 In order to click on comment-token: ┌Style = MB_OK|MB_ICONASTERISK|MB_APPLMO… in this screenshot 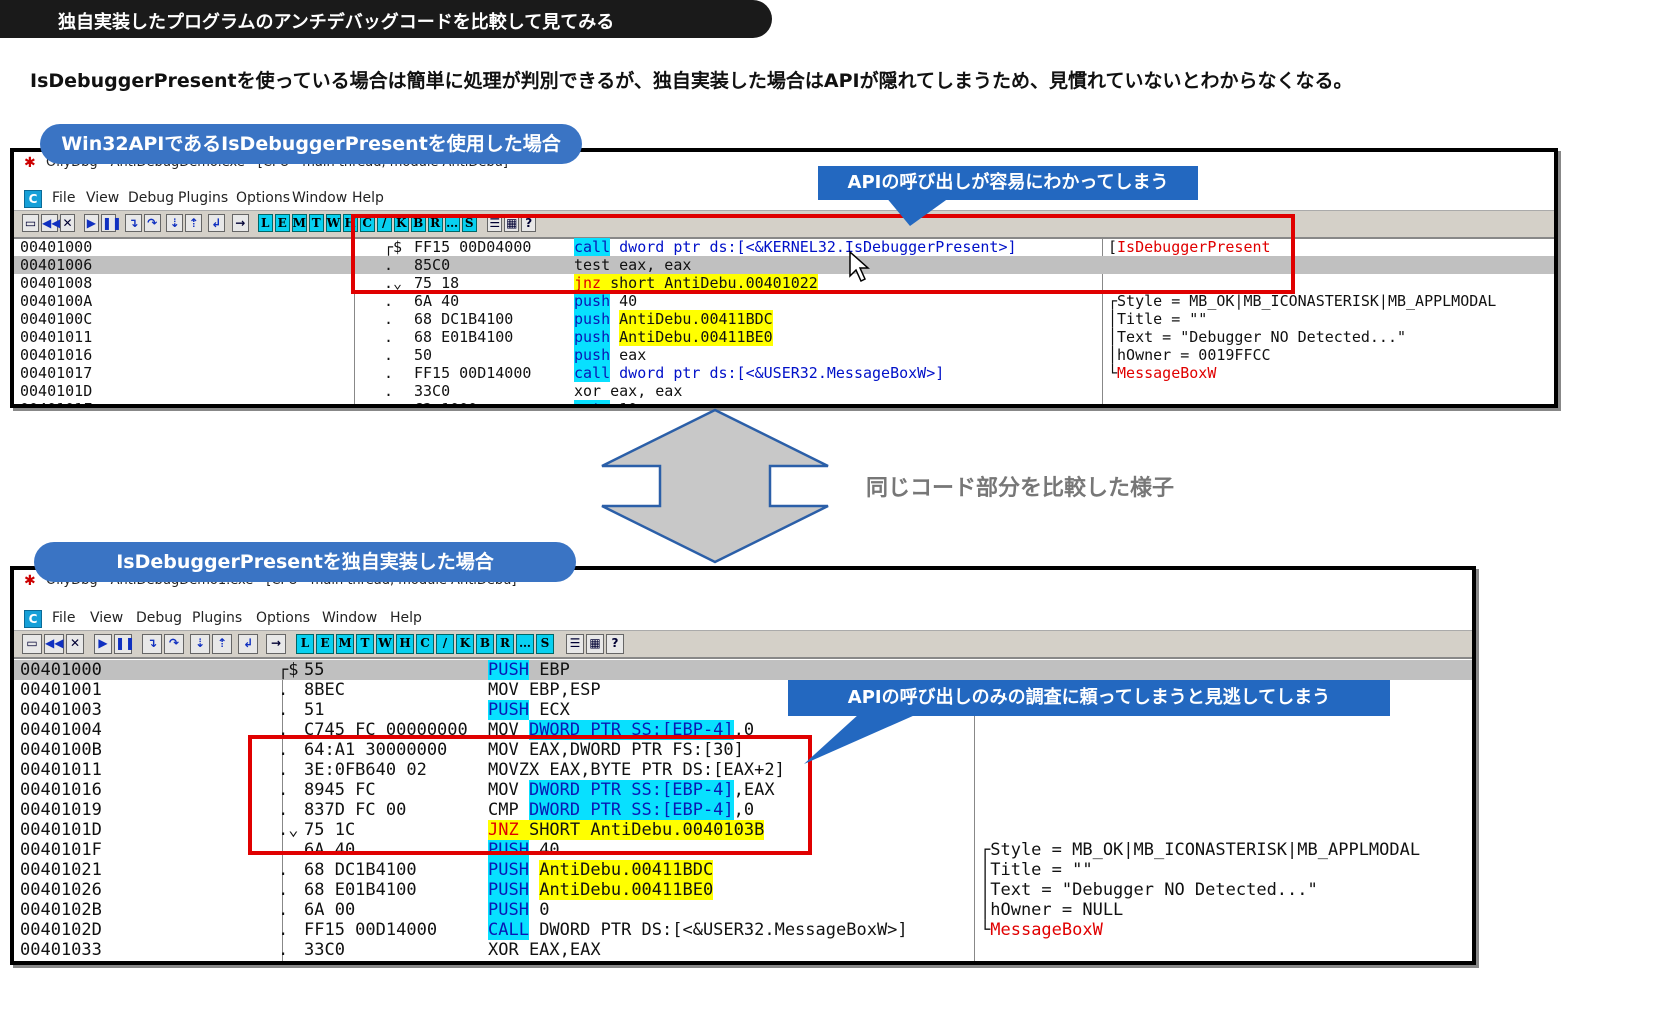, I will do `click(1200, 850)`.